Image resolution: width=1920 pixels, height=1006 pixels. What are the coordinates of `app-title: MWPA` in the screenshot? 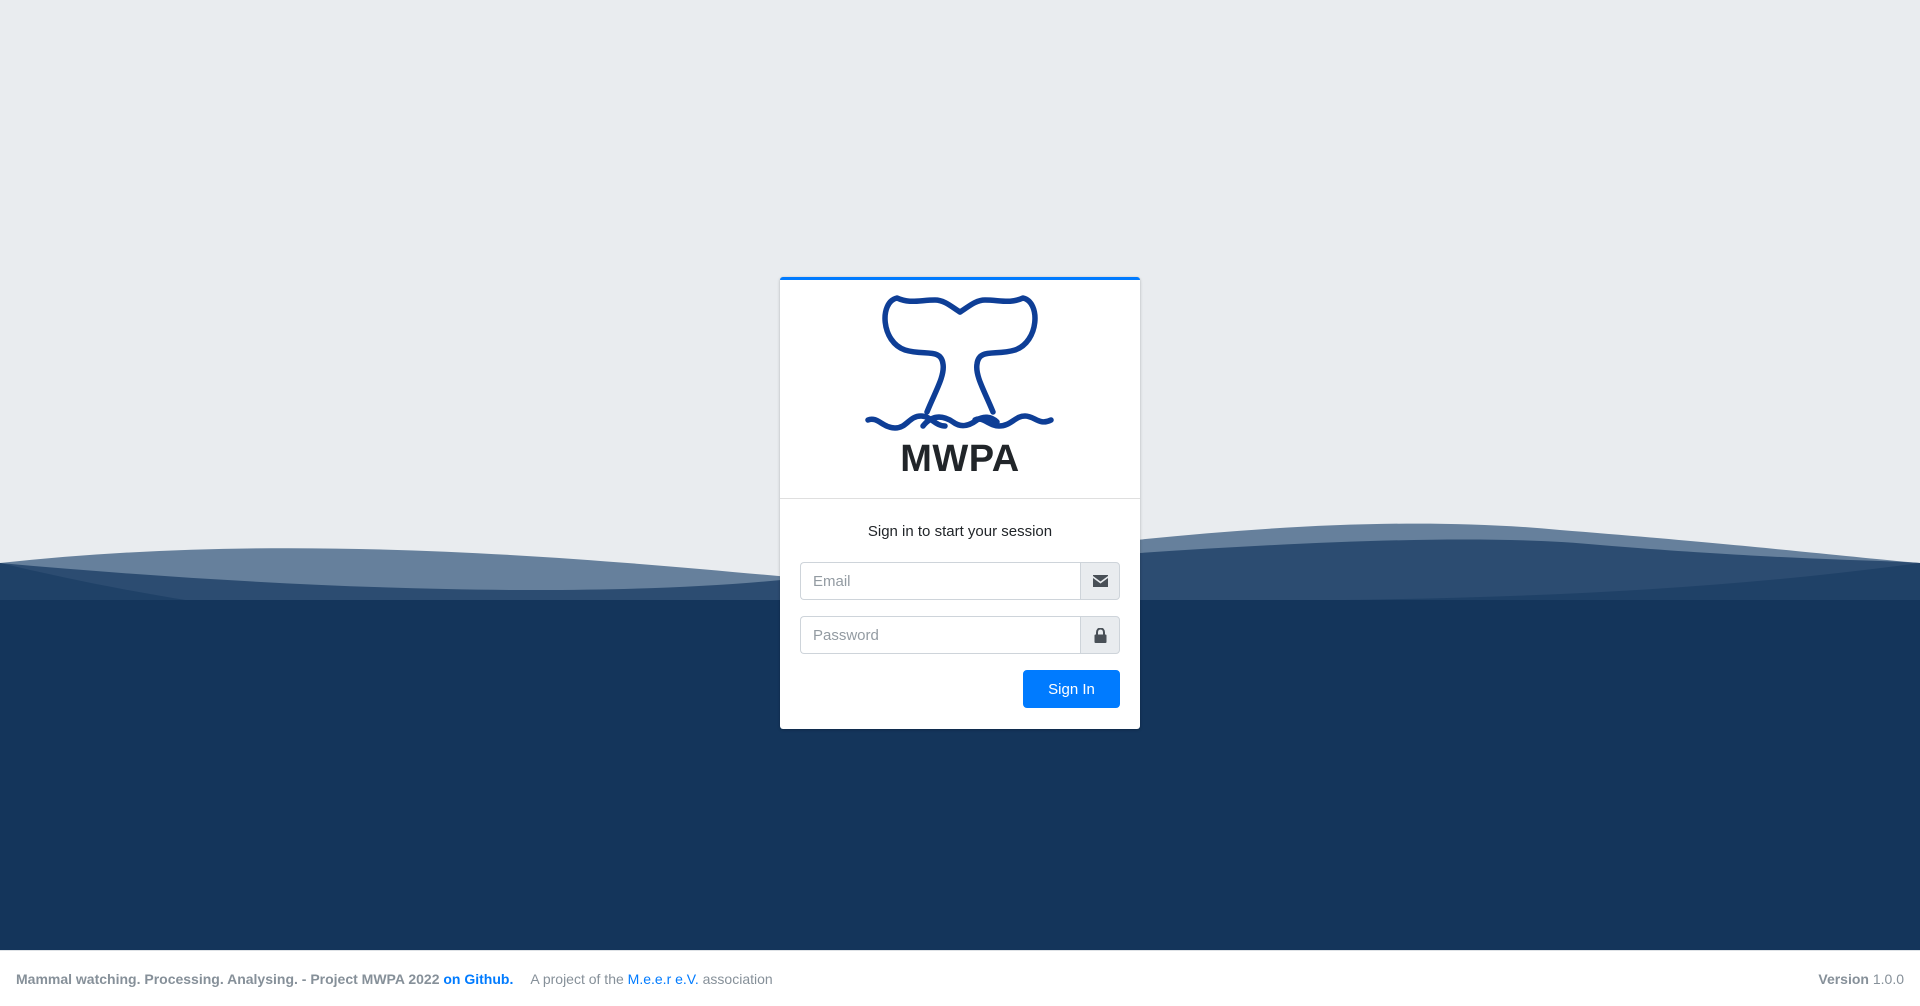 It's located at (960, 459).